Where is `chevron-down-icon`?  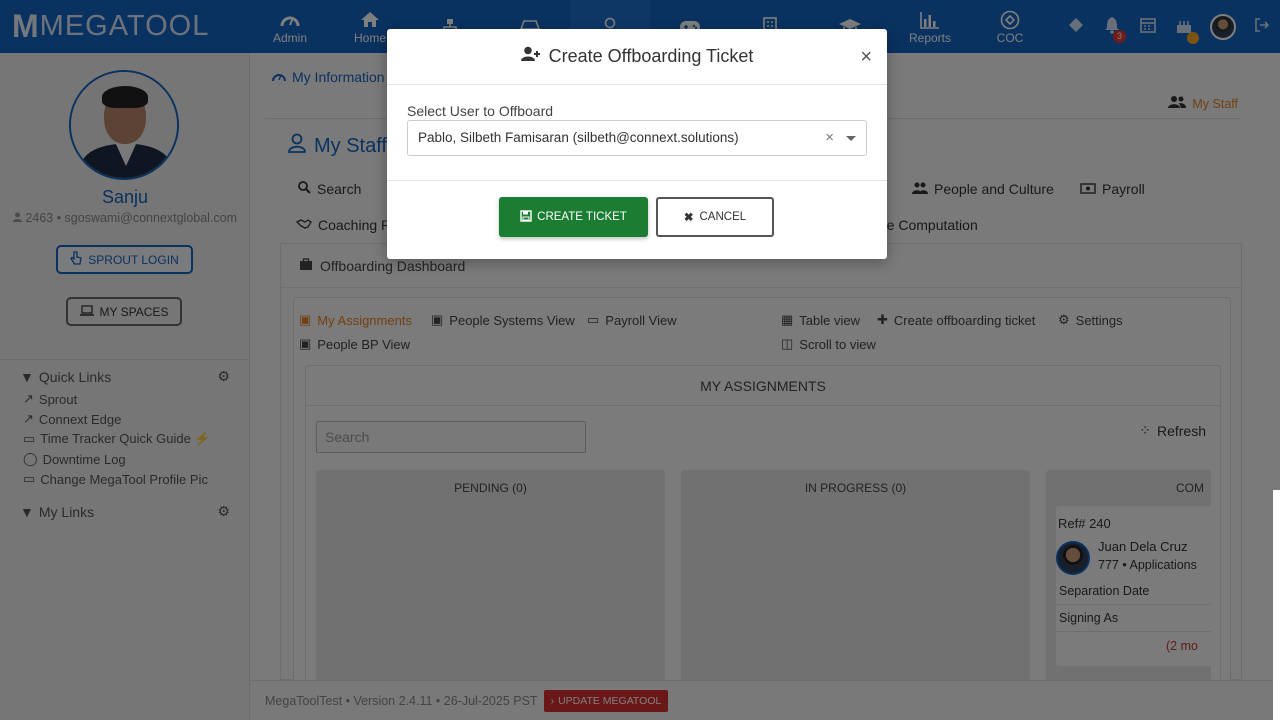 chevron-down-icon is located at coordinates (851, 138).